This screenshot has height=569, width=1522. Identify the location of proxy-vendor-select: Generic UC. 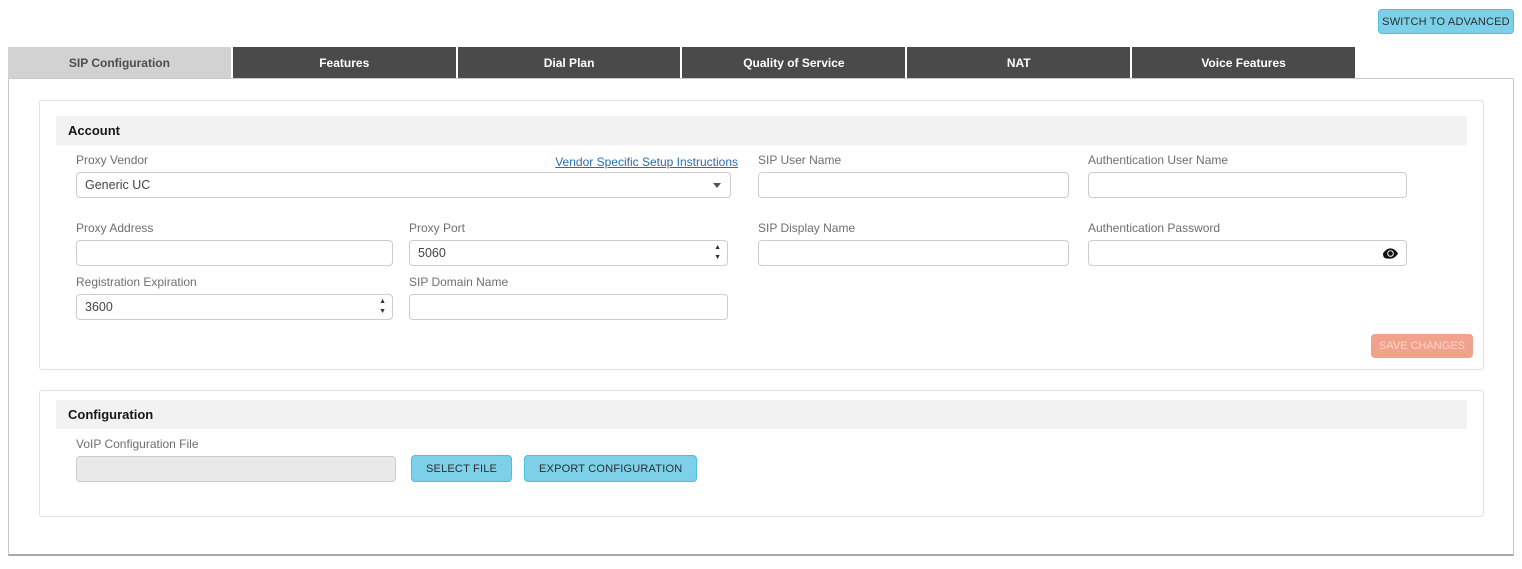
(403, 185).